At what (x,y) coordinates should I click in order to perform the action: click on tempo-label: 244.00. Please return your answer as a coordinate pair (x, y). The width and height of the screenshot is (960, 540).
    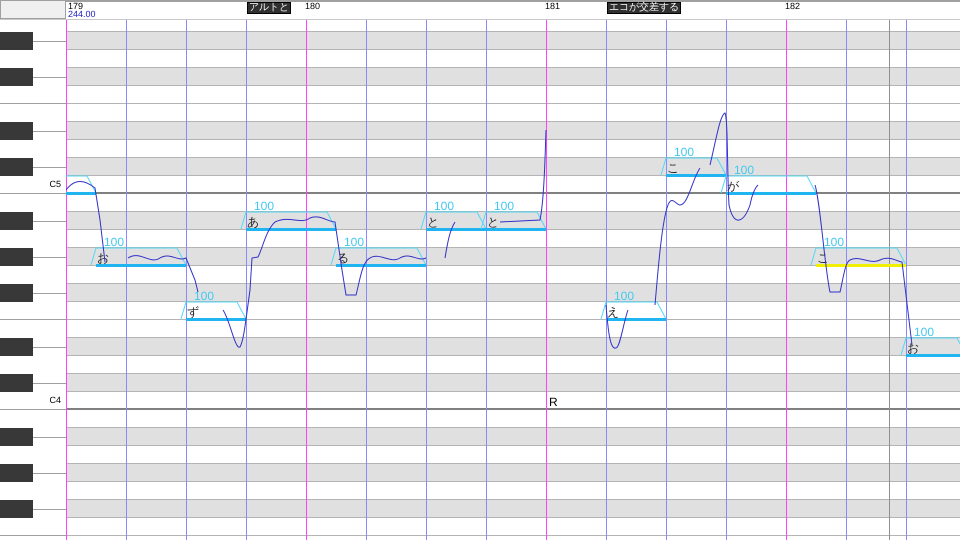
    Looking at the image, I should click on (82, 14).